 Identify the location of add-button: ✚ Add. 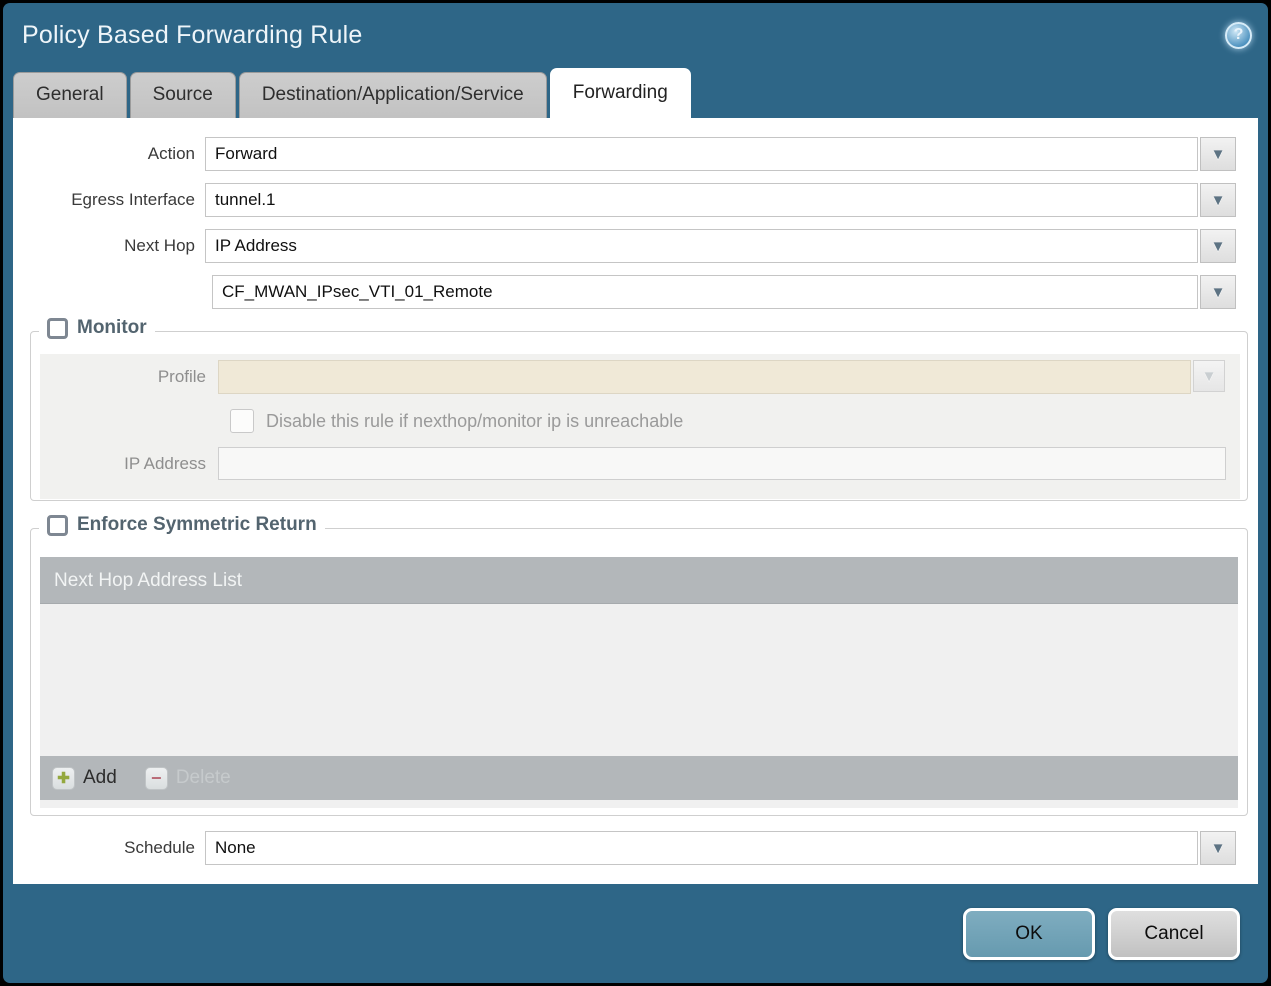
(84, 778).